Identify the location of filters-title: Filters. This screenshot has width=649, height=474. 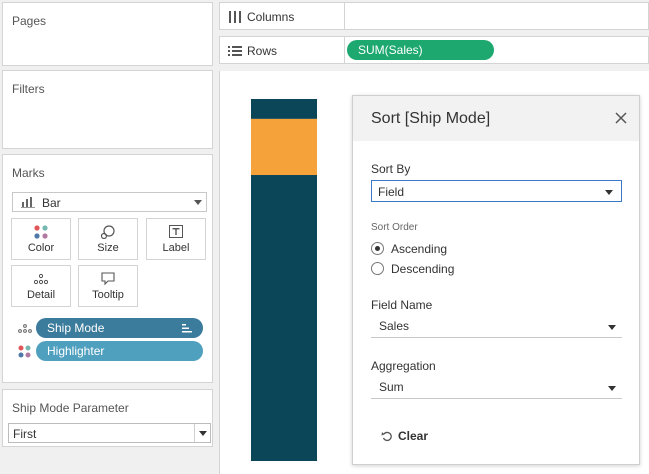
(28, 89).